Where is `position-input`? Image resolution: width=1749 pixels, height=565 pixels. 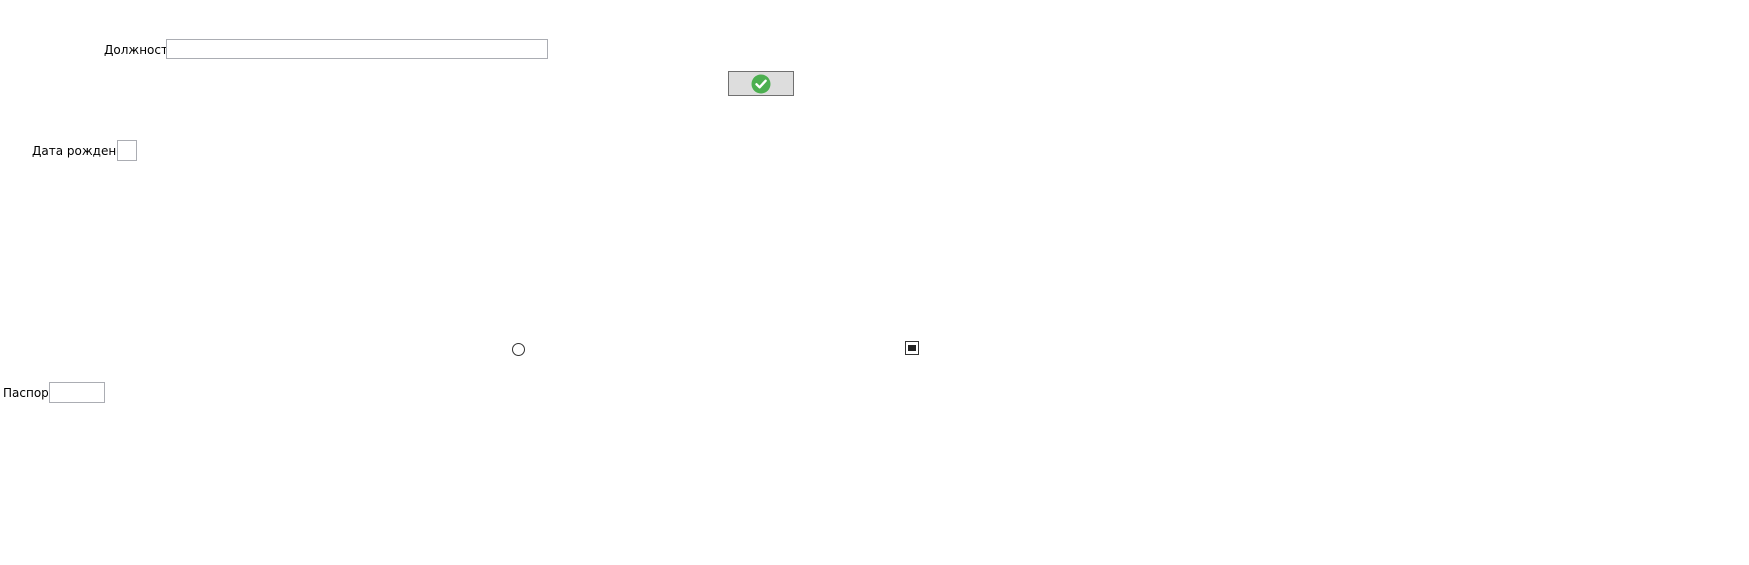 position-input is located at coordinates (357, 49).